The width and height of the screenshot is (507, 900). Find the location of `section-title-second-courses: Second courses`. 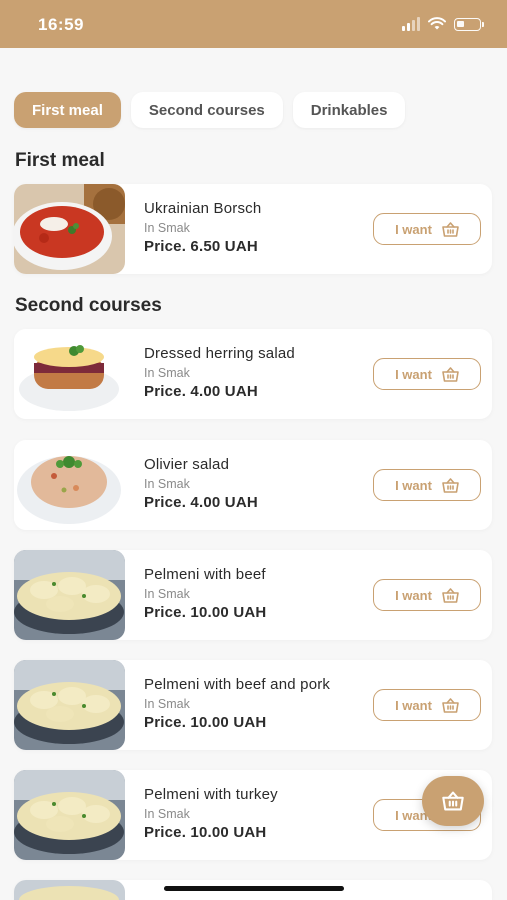

section-title-second-courses: Second courses is located at coordinates (88, 305).